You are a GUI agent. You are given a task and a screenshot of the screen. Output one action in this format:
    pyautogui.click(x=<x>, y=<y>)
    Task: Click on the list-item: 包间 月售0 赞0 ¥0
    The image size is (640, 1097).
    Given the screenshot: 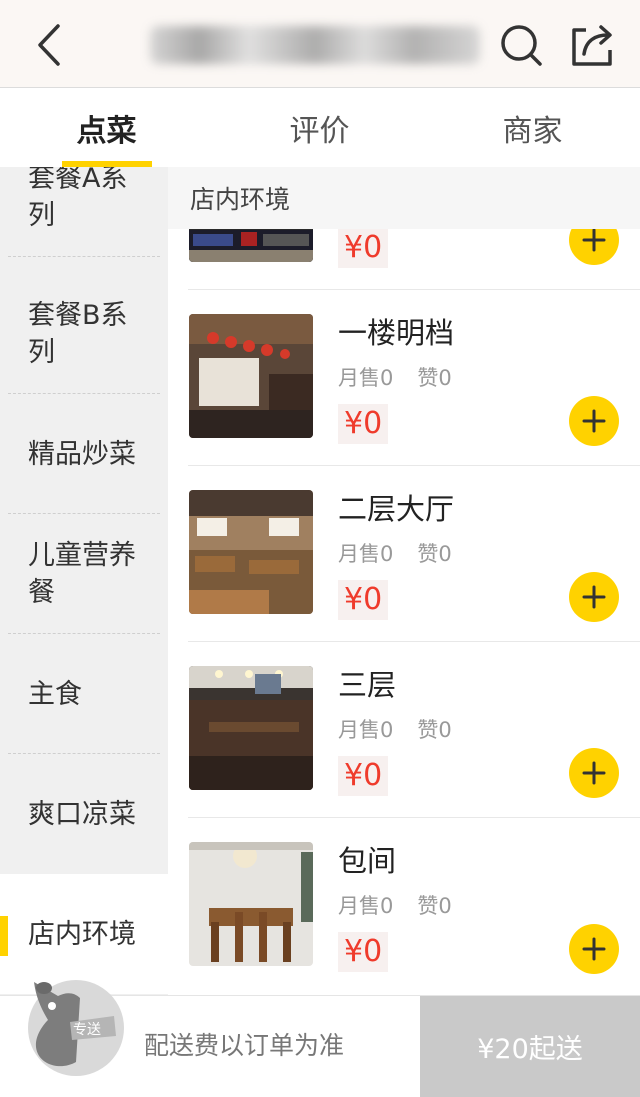 What is the action you would take?
    pyautogui.click(x=404, y=906)
    